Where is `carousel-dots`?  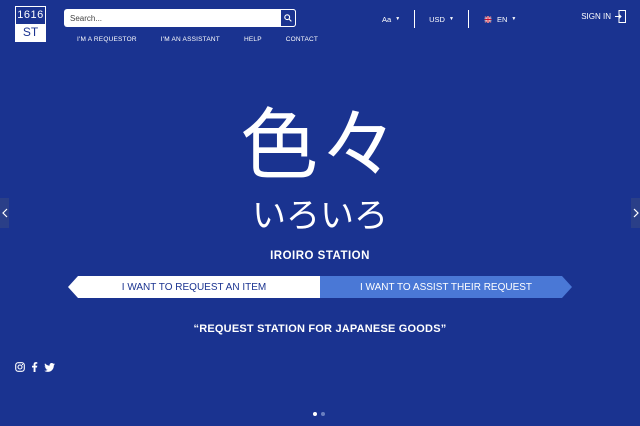 carousel-dots is located at coordinates (319, 414).